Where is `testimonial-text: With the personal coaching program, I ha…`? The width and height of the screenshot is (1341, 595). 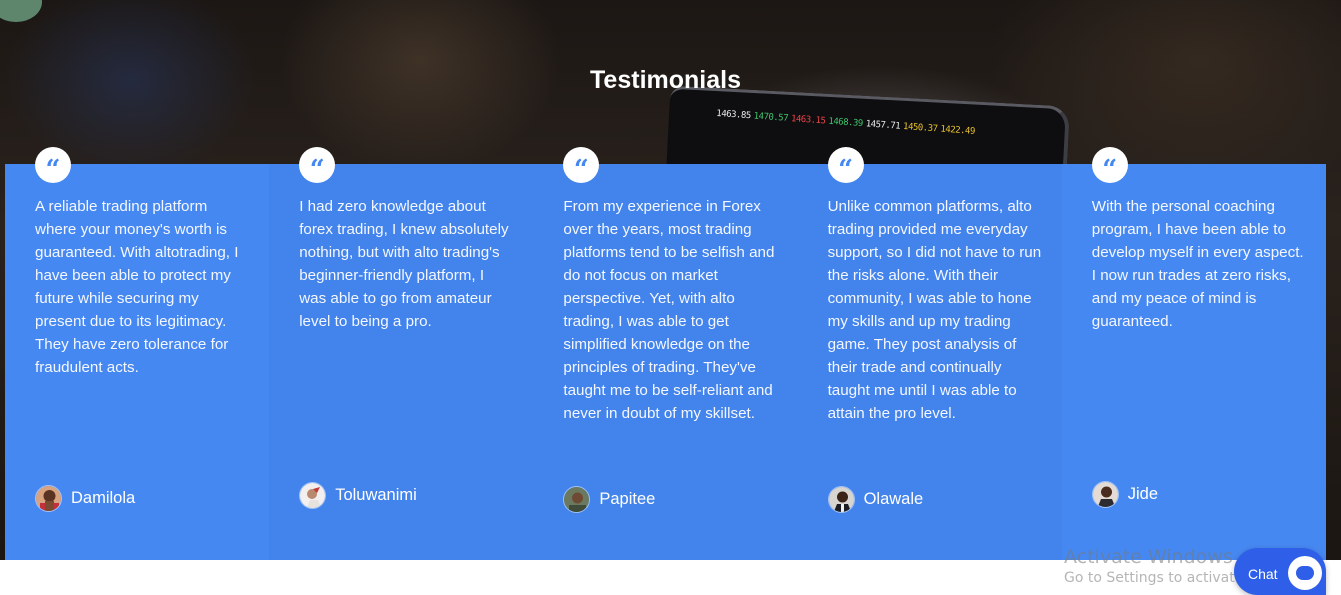 testimonial-text: With the personal coaching program, I ha… is located at coordinates (1197, 264).